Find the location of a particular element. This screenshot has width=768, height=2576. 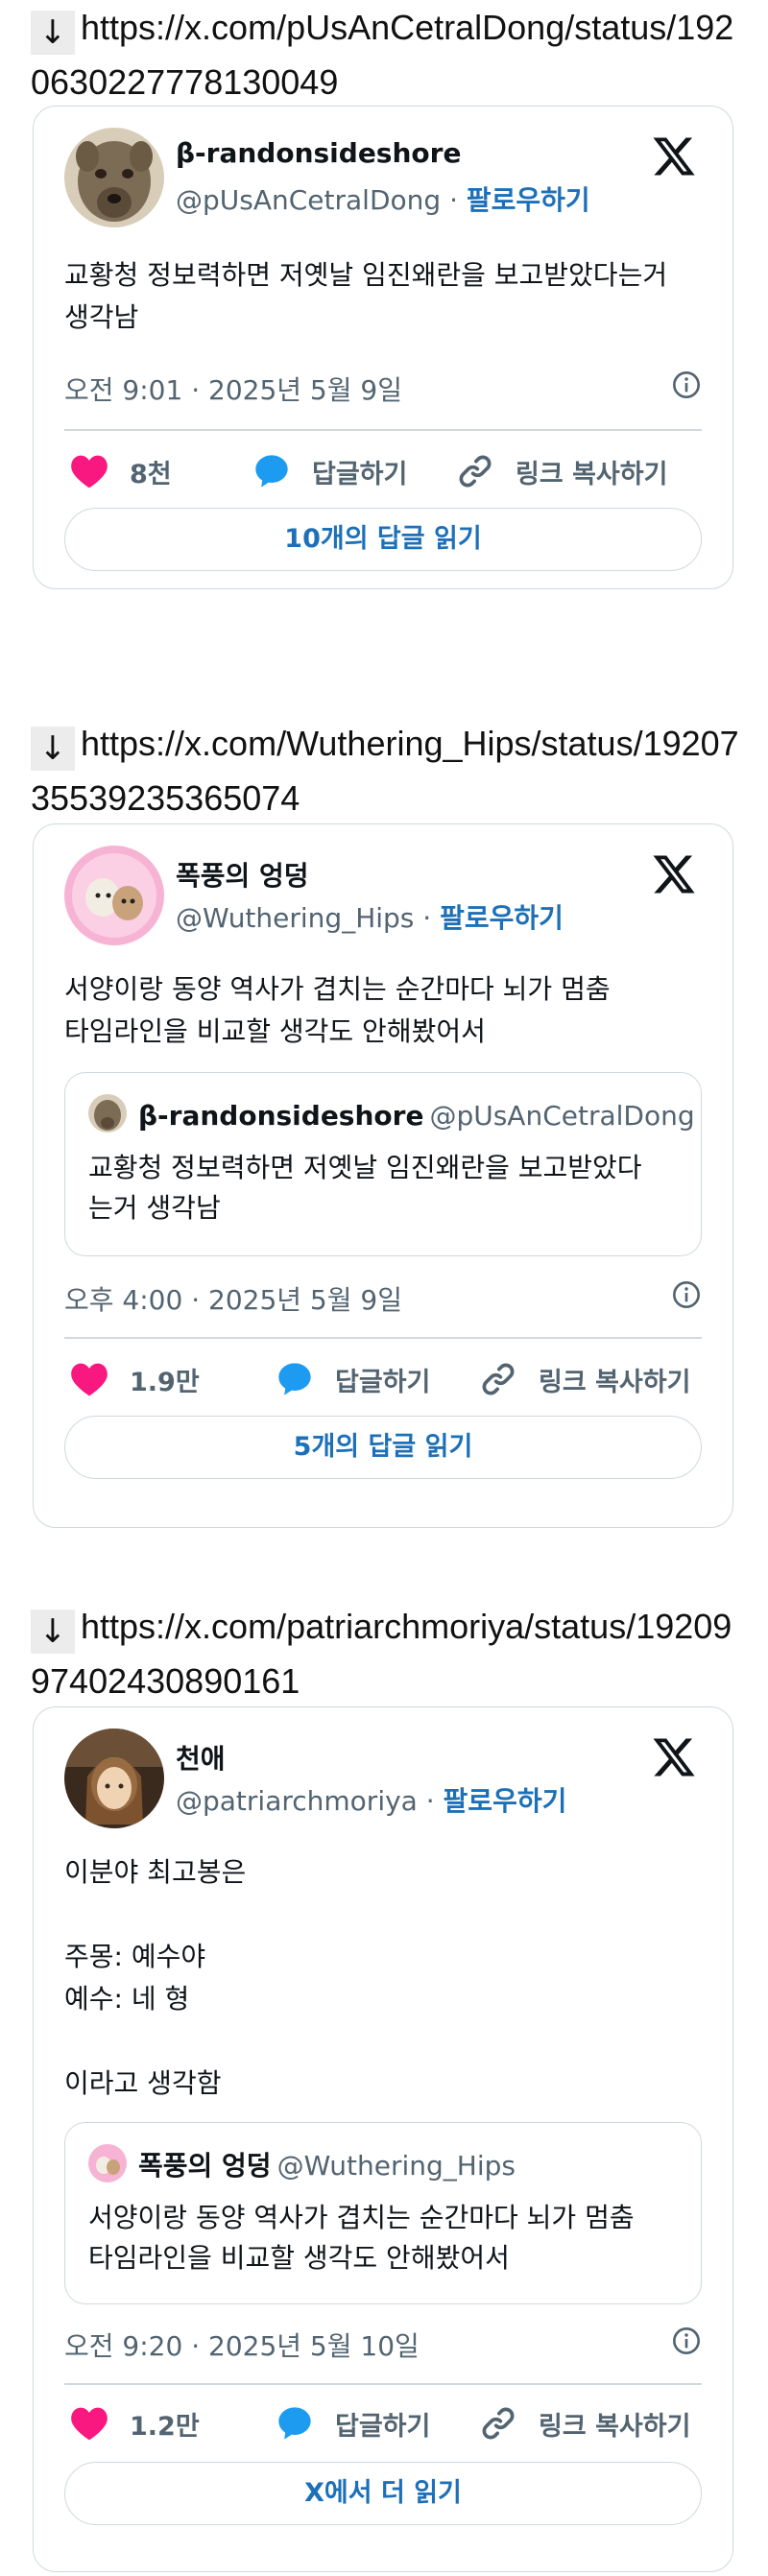

like-button: 1.9만 is located at coordinates (135, 1379).